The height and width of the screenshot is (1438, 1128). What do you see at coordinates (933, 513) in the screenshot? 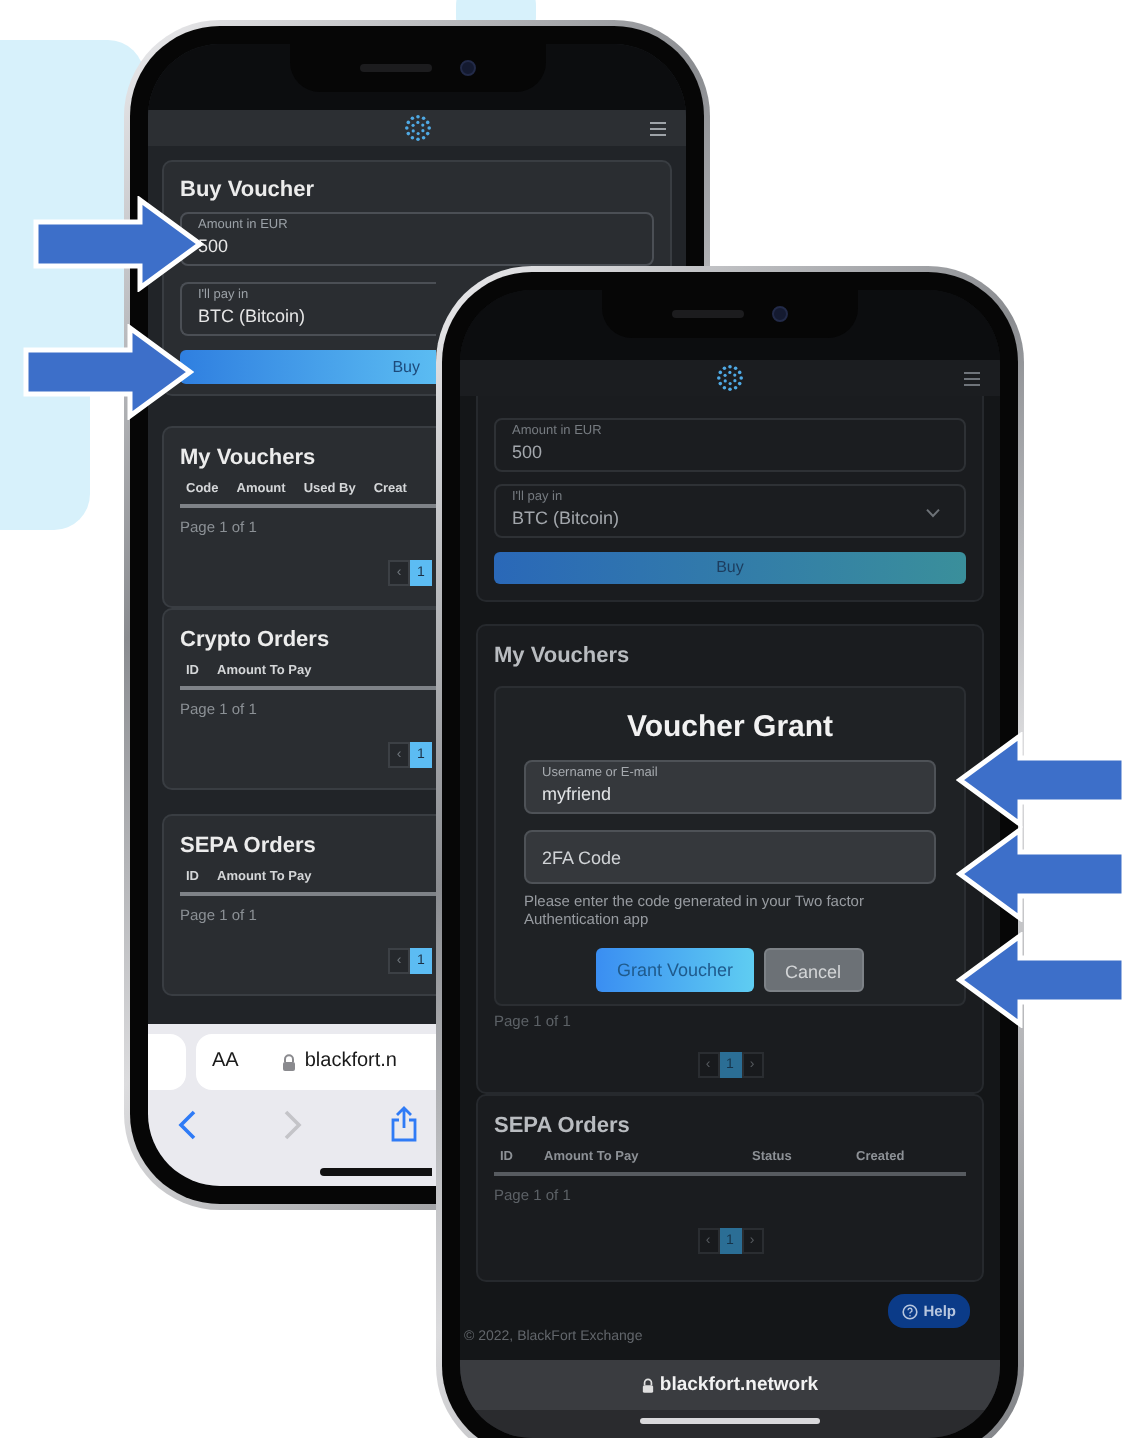
I see `chevron-down-icon` at bounding box center [933, 513].